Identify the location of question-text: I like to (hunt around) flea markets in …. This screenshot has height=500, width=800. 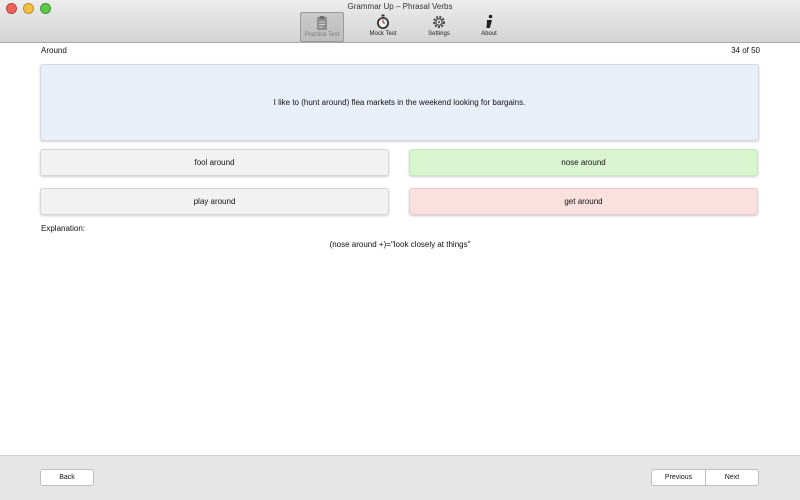
(399, 102).